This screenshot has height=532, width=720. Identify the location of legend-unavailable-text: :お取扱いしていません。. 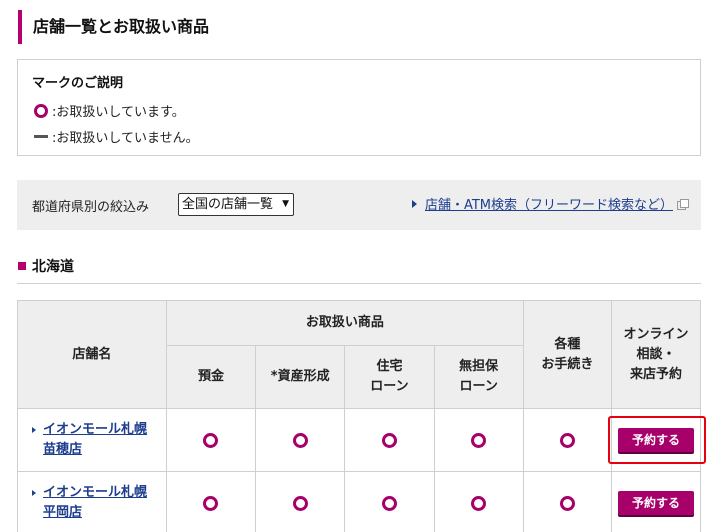
(125, 138).